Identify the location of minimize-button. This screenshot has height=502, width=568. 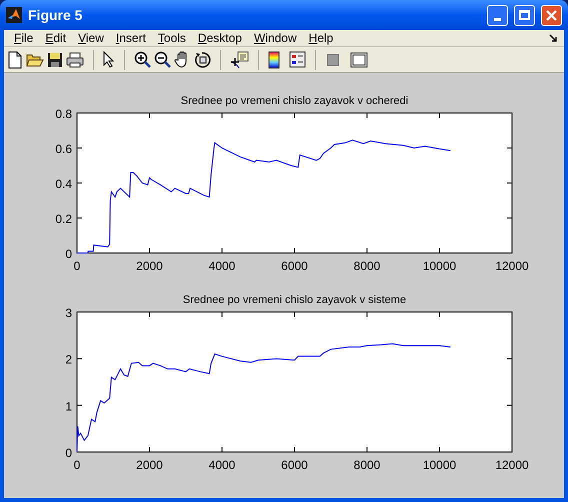
(497, 15).